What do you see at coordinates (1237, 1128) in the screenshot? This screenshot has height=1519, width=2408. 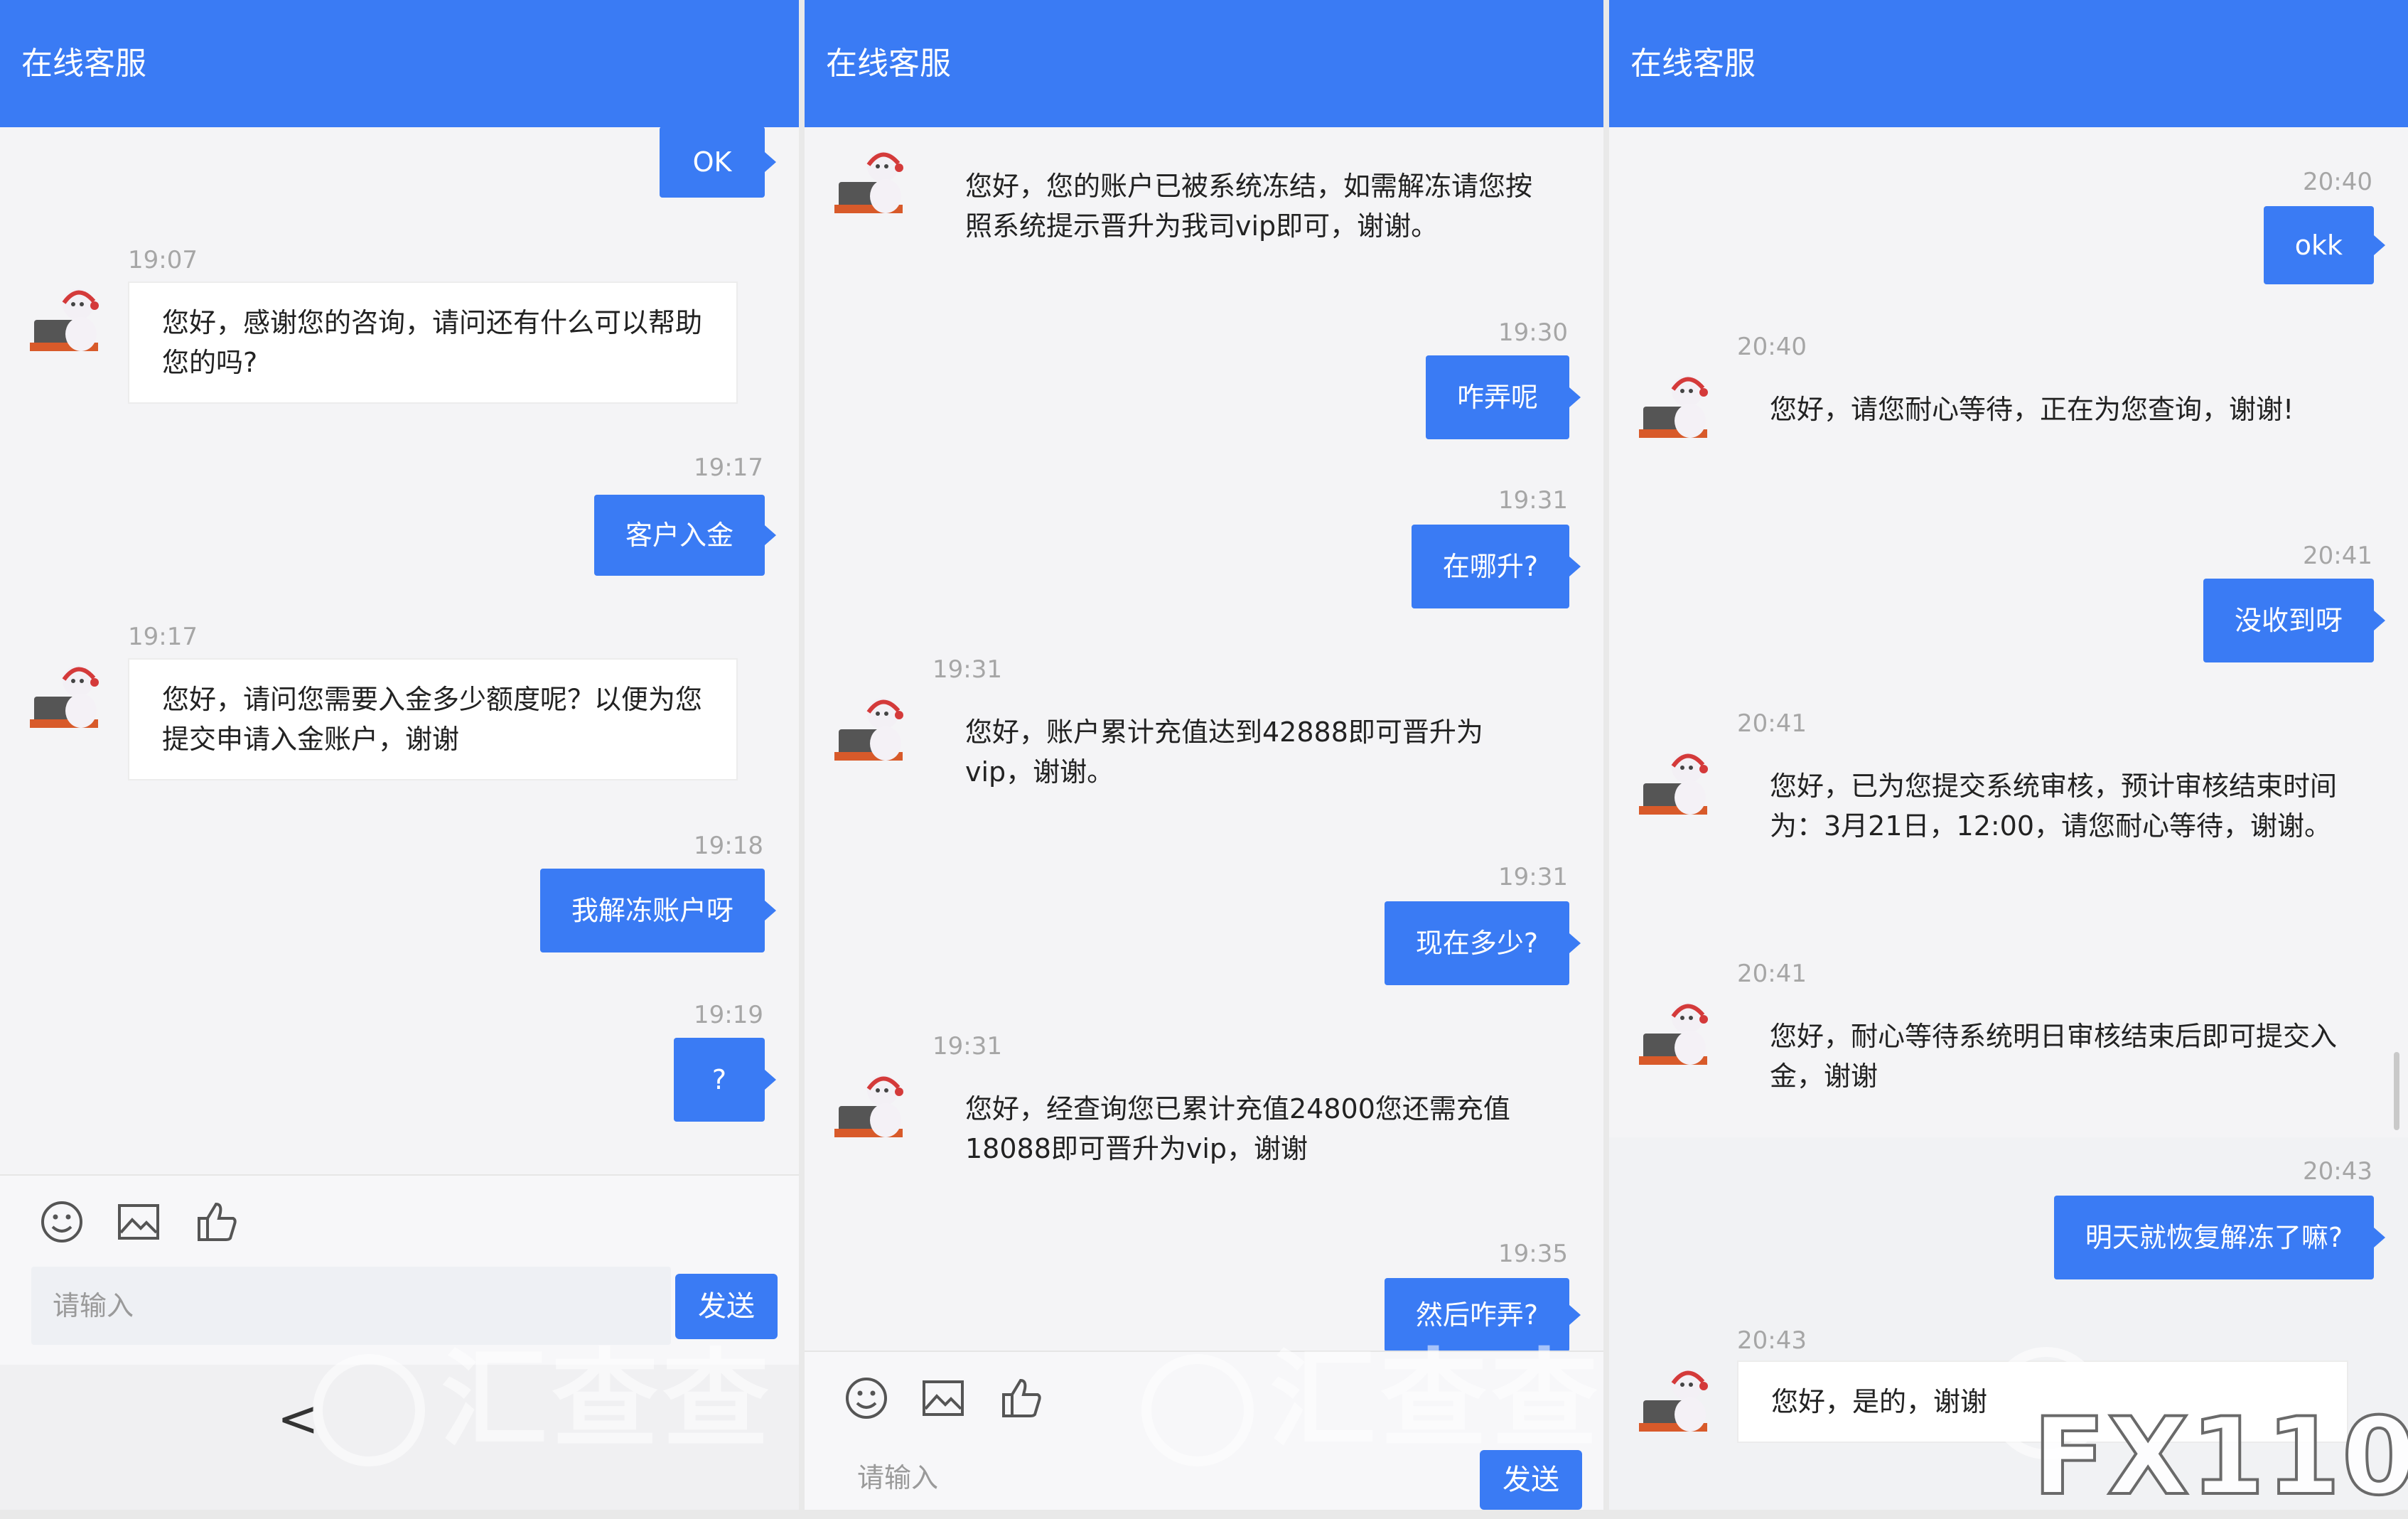 I see `incoming-message: 您好，经查询您已累计充值24800您还需充值18088即可晋升为vip，谢谢` at bounding box center [1237, 1128].